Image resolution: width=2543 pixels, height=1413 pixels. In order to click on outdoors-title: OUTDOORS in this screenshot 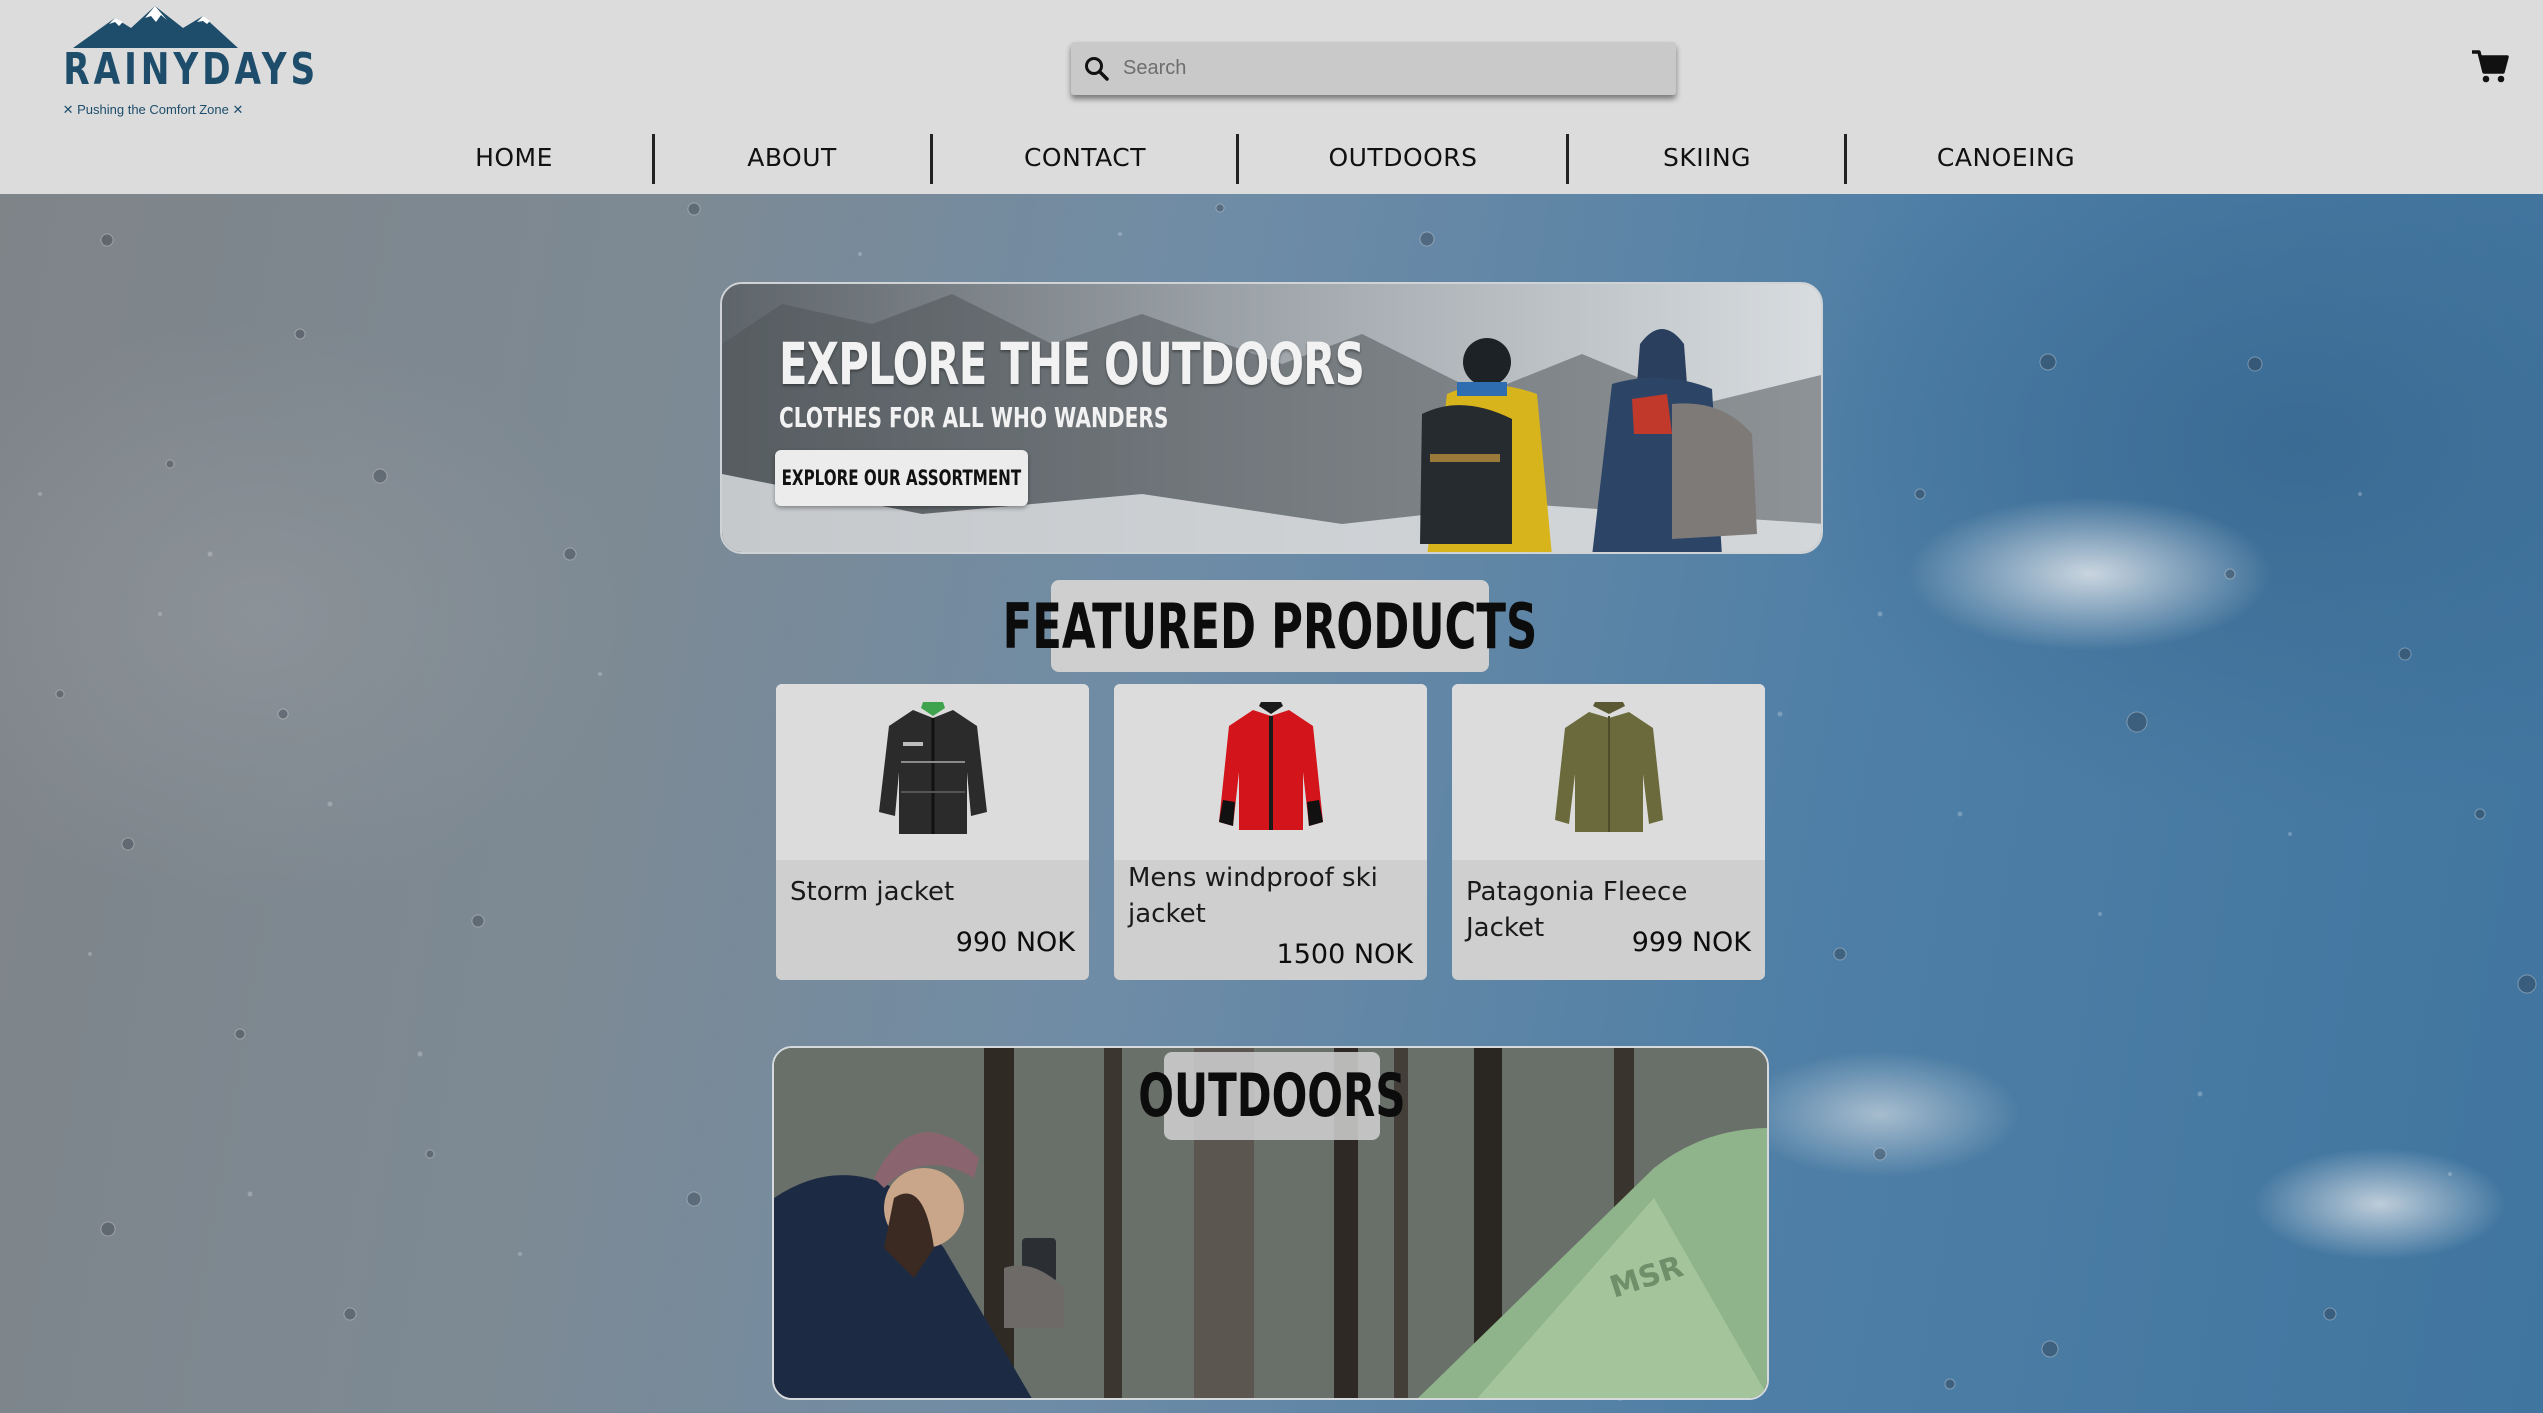, I will do `click(1272, 1096)`.